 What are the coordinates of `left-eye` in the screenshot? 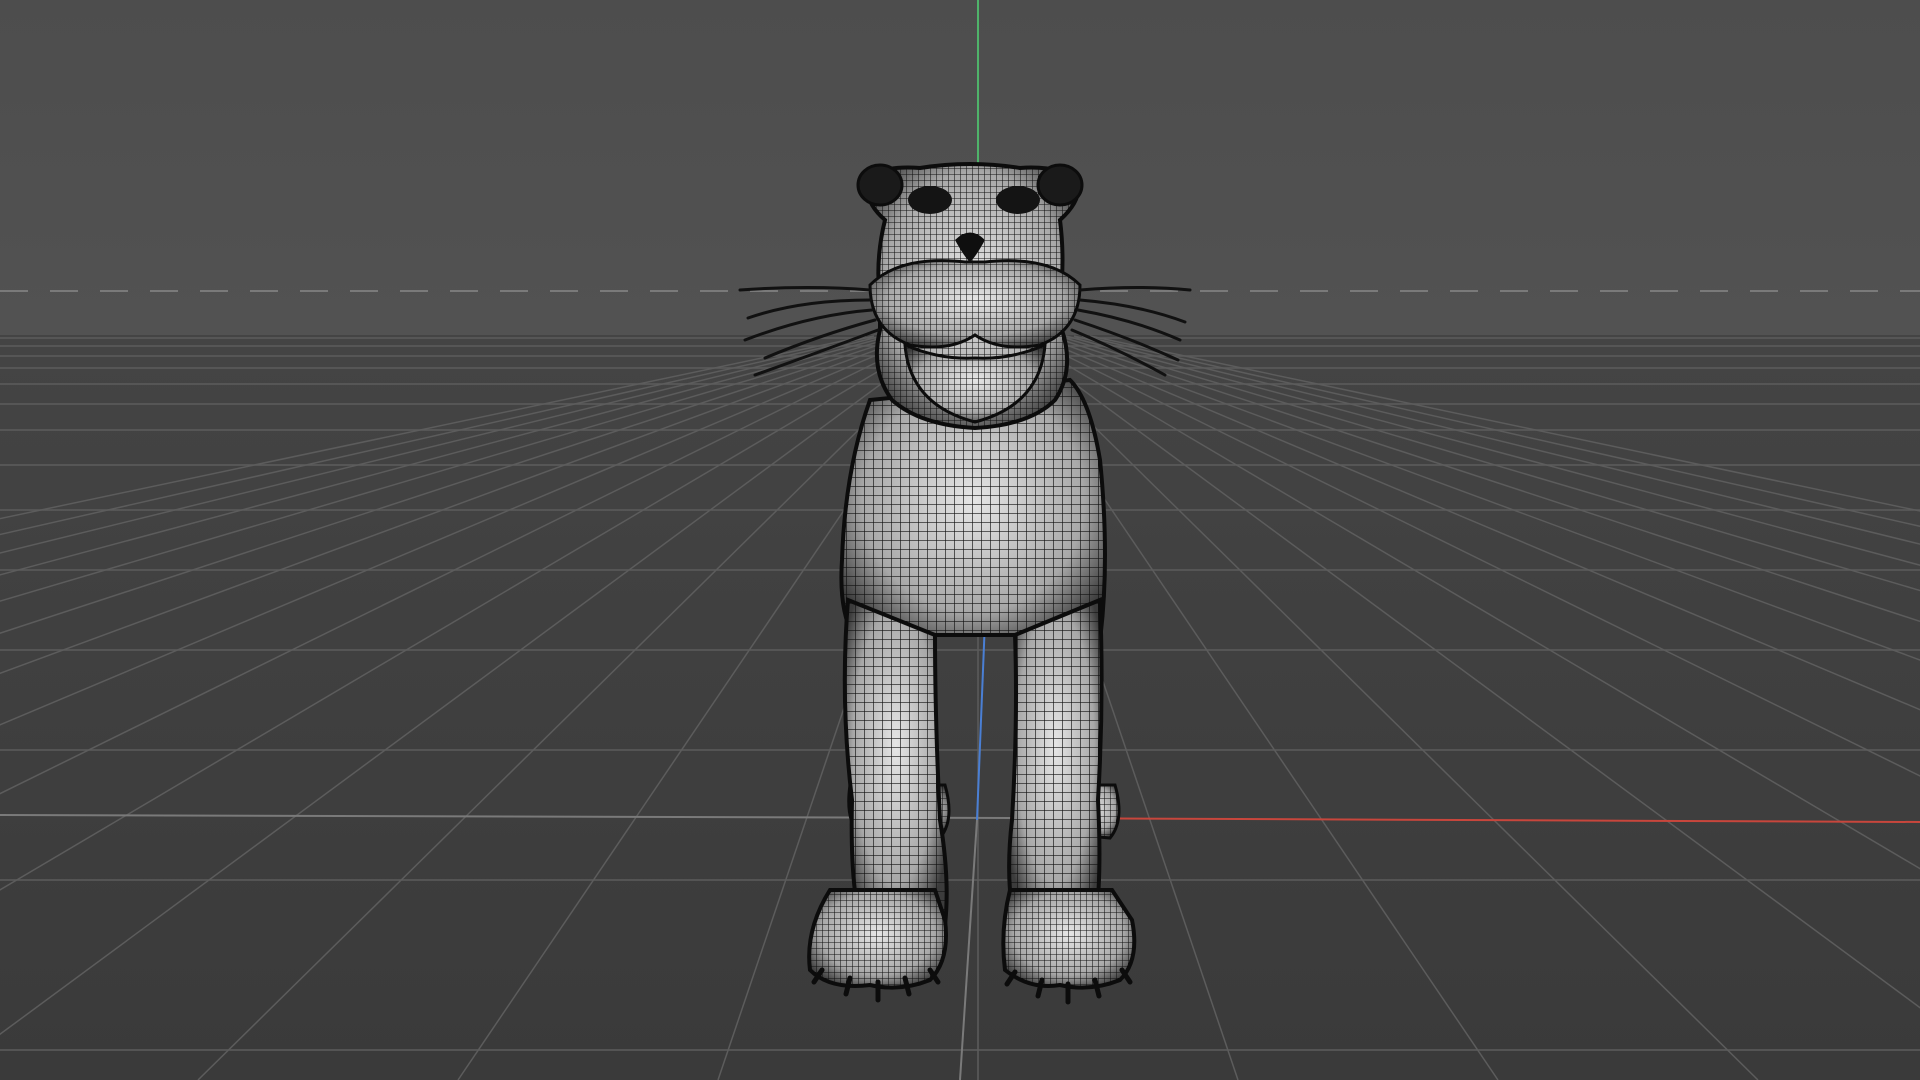 It's located at (930, 200).